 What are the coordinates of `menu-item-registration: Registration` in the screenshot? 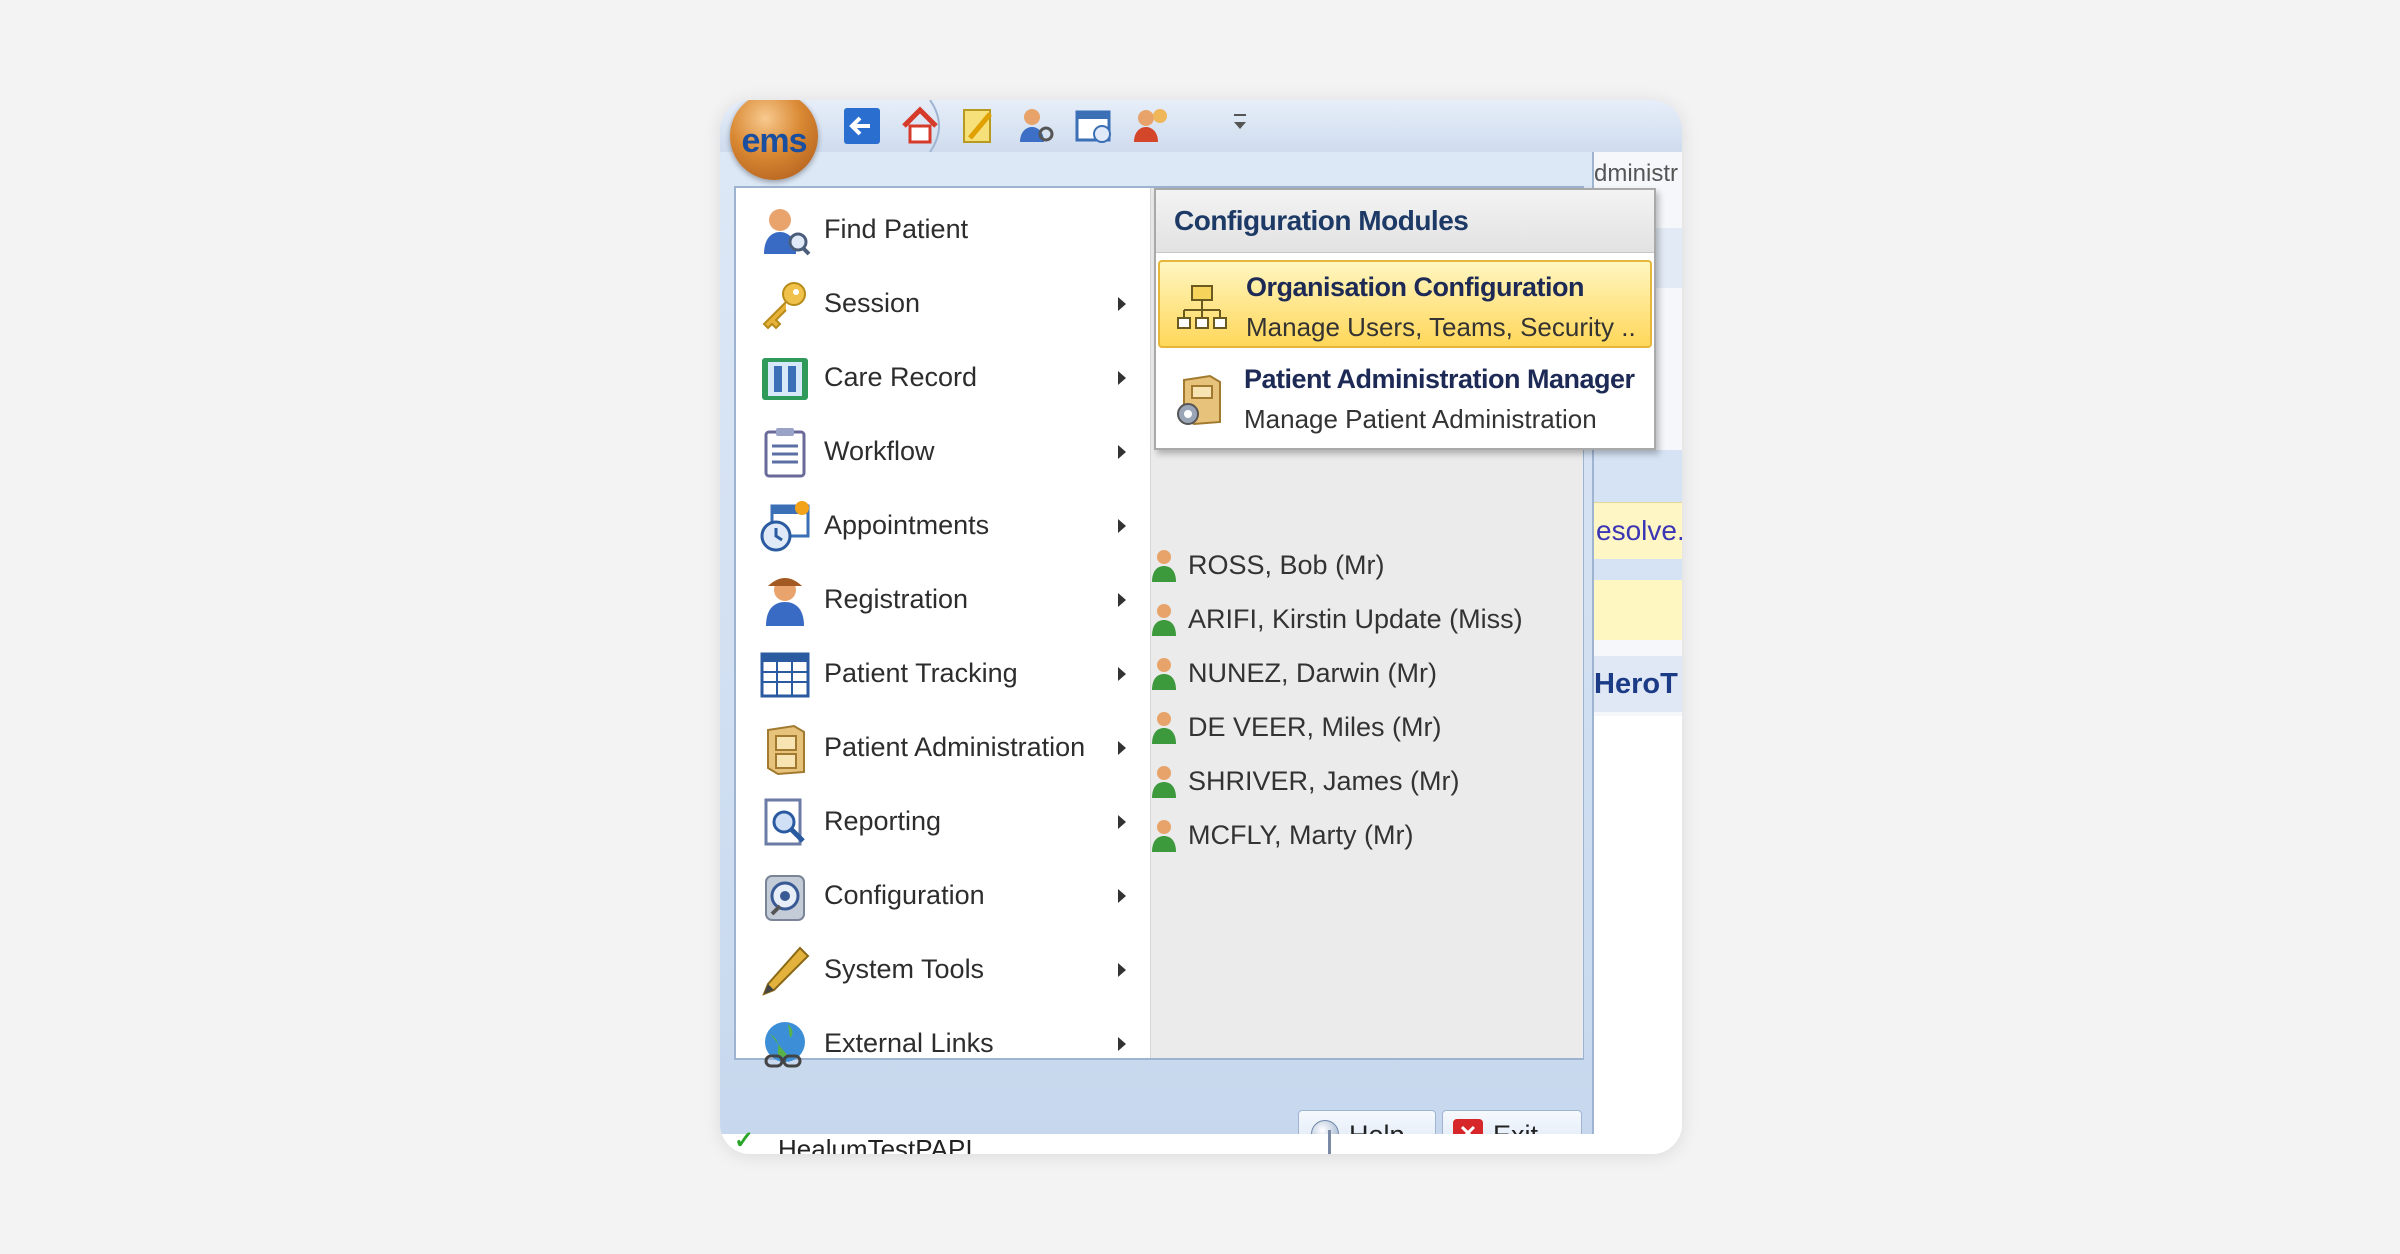 It's located at (945, 600).